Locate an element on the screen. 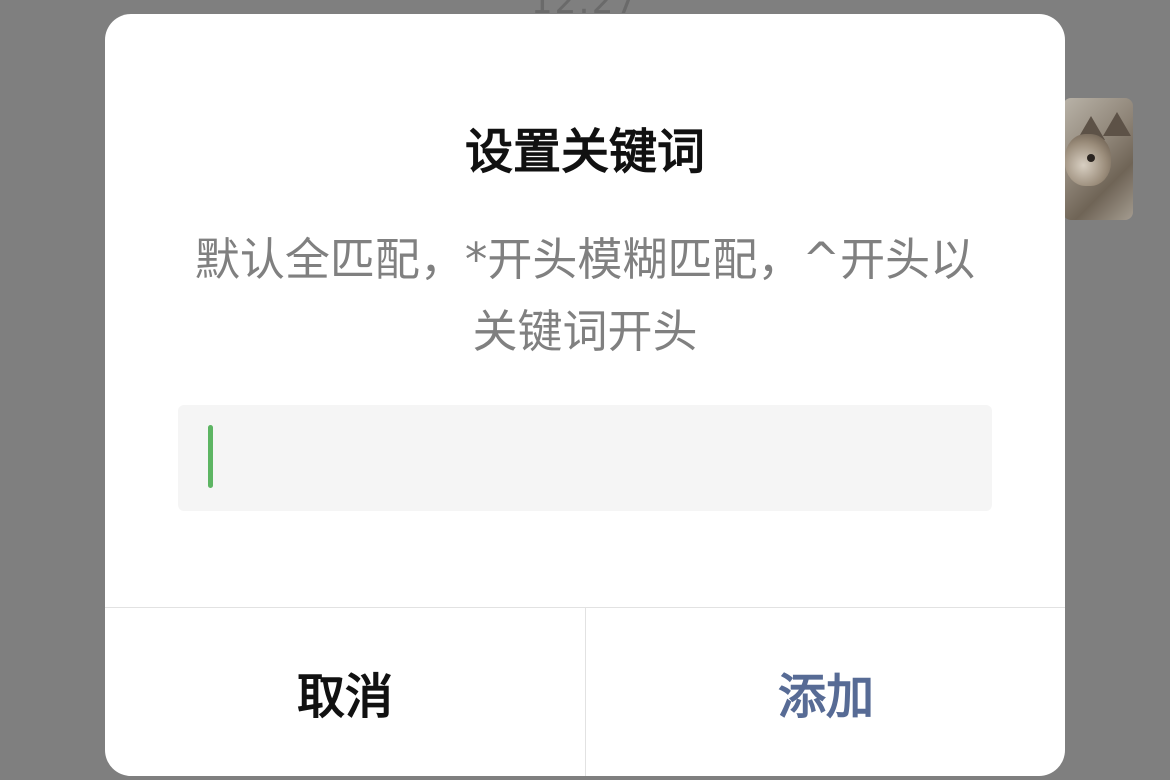  dialog-description: 默认全匹配，*开头模糊匹配，^开头以关键词开头 is located at coordinates (585, 295).